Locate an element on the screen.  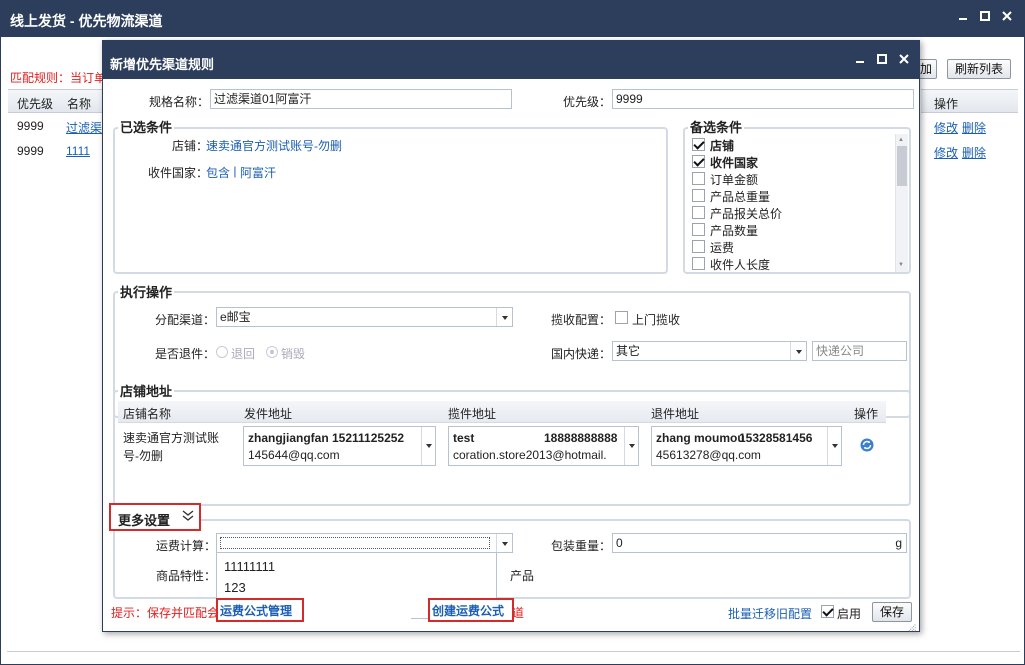
send-address-select: zhangjiangfan 15211125252 145644@qq.com is located at coordinates (339, 446).